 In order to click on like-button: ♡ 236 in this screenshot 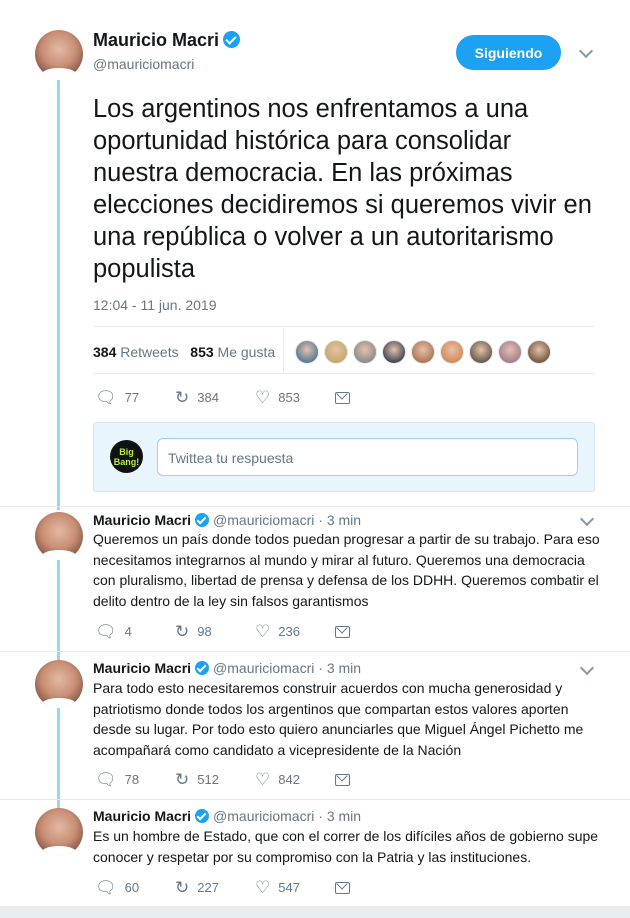, I will do `click(295, 631)`.